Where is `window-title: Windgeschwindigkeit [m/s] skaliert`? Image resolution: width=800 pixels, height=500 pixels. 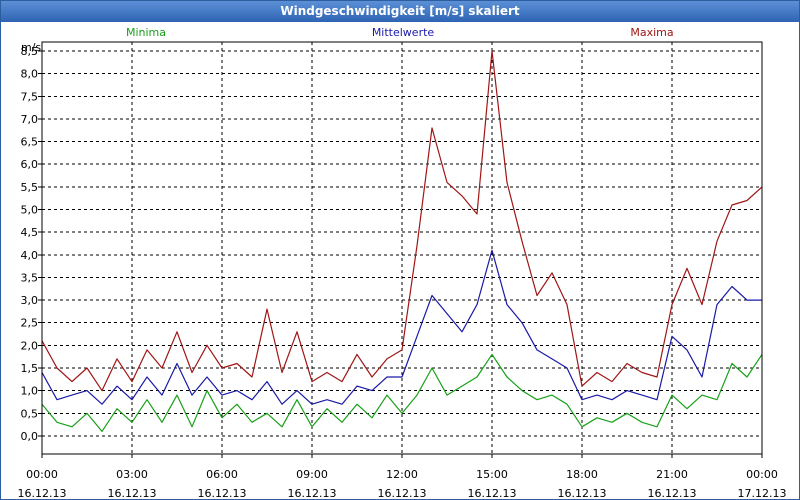 window-title: Windgeschwindigkeit [m/s] skaliert is located at coordinates (400, 11).